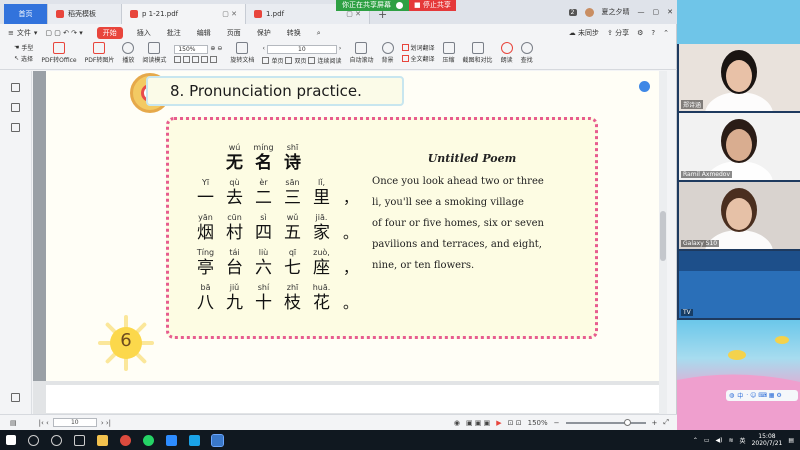 The width and height of the screenshot is (800, 450). Describe the element at coordinates (740, 395) in the screenshot. I see `ime-mode: 中` at that location.